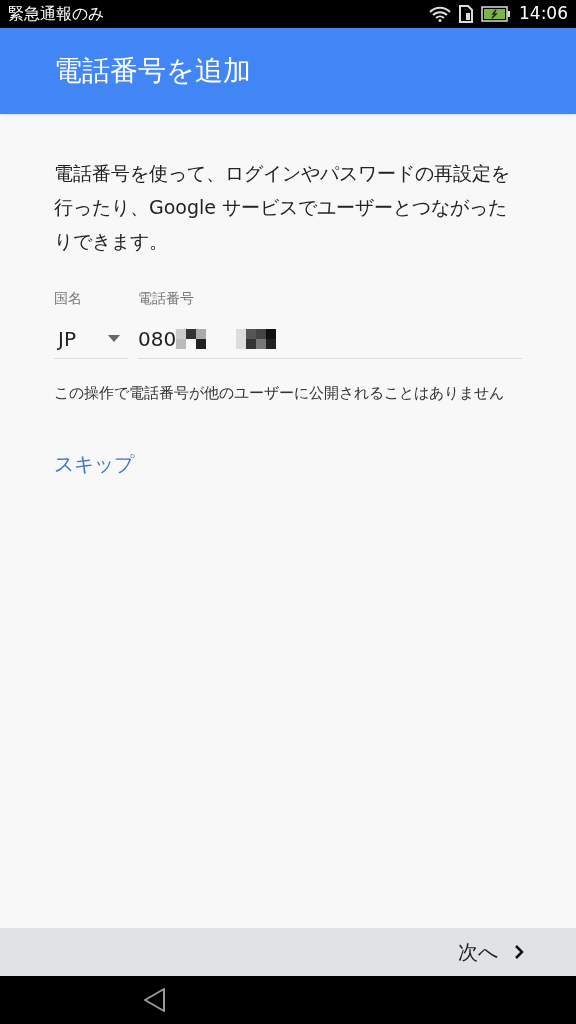 Image resolution: width=576 pixels, height=1024 pixels. I want to click on battery-charging-icon, so click(496, 14).